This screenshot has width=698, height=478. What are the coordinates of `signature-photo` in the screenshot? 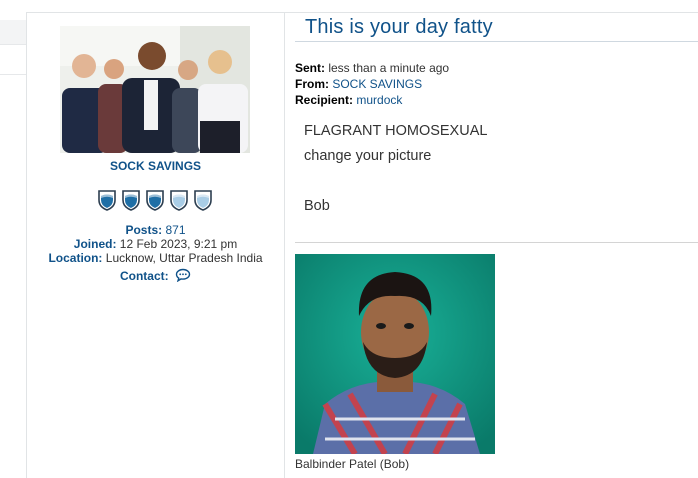 It's located at (395, 354).